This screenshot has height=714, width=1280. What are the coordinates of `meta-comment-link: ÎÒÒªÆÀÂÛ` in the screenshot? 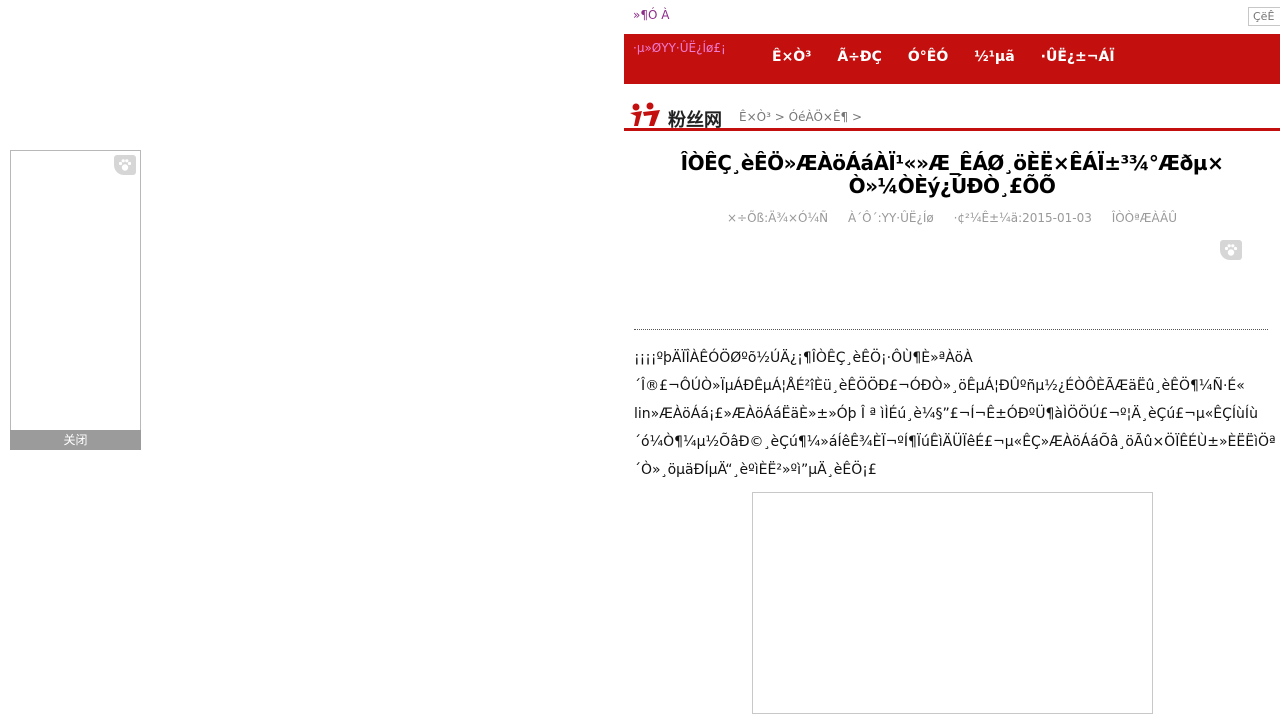 It's located at (1144, 218).